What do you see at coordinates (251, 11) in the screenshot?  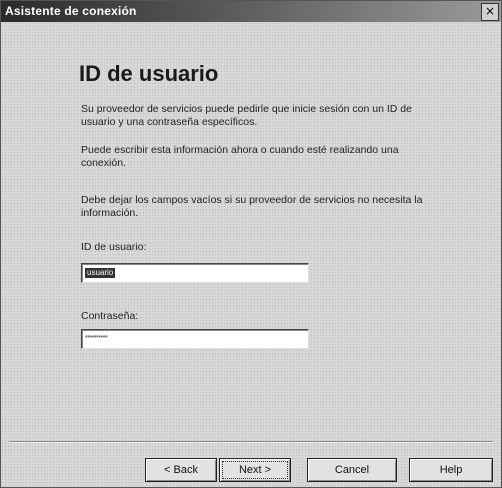 I see `title-bar: Asistente de conexión ×` at bounding box center [251, 11].